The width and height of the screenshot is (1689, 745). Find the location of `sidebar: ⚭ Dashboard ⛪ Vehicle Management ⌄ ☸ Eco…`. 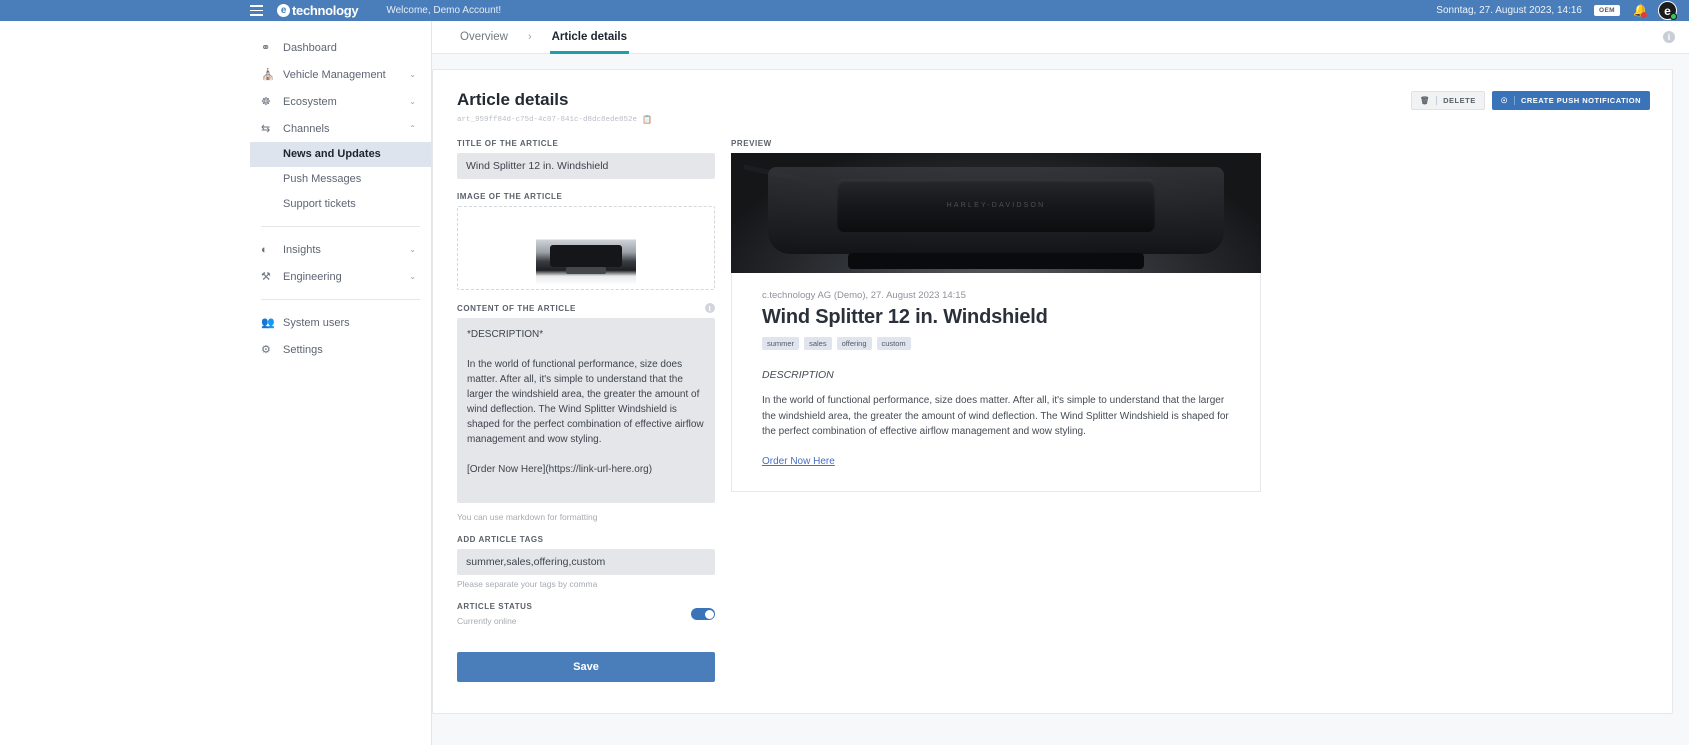

sidebar: ⚭ Dashboard ⛪ Vehicle Management ⌄ ☸ Eco… is located at coordinates (341, 383).